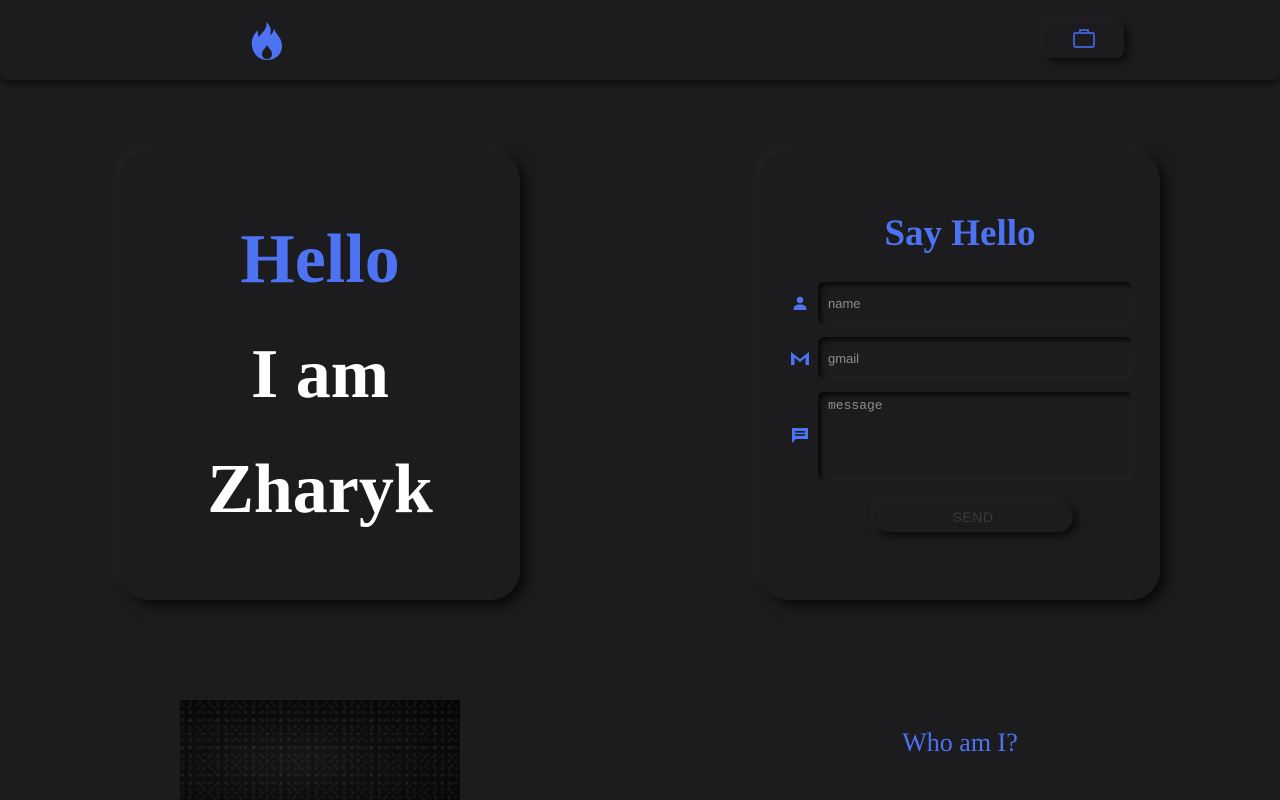 Image resolution: width=1280 pixels, height=800 pixels. I want to click on person-icon, so click(800, 303).